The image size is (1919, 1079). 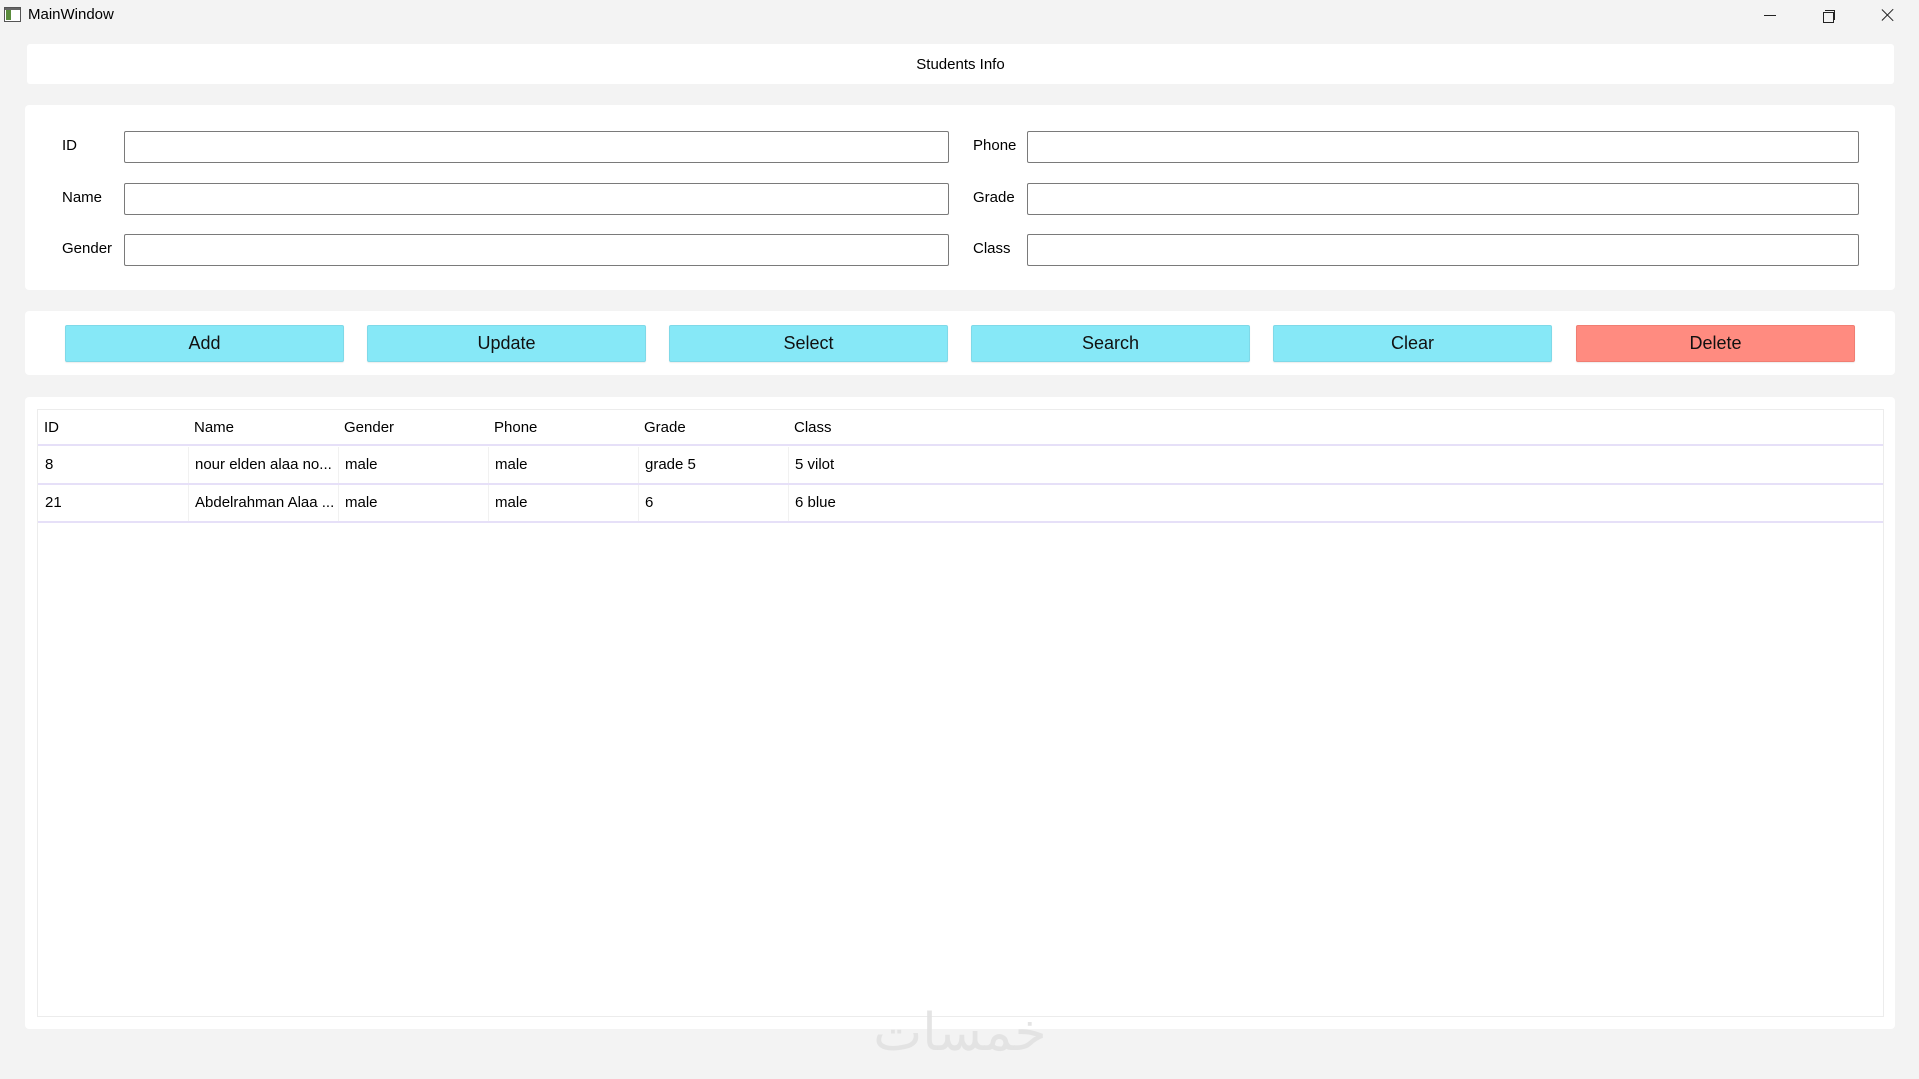 What do you see at coordinates (69, 145) in the screenshot?
I see `id-label: ID` at bounding box center [69, 145].